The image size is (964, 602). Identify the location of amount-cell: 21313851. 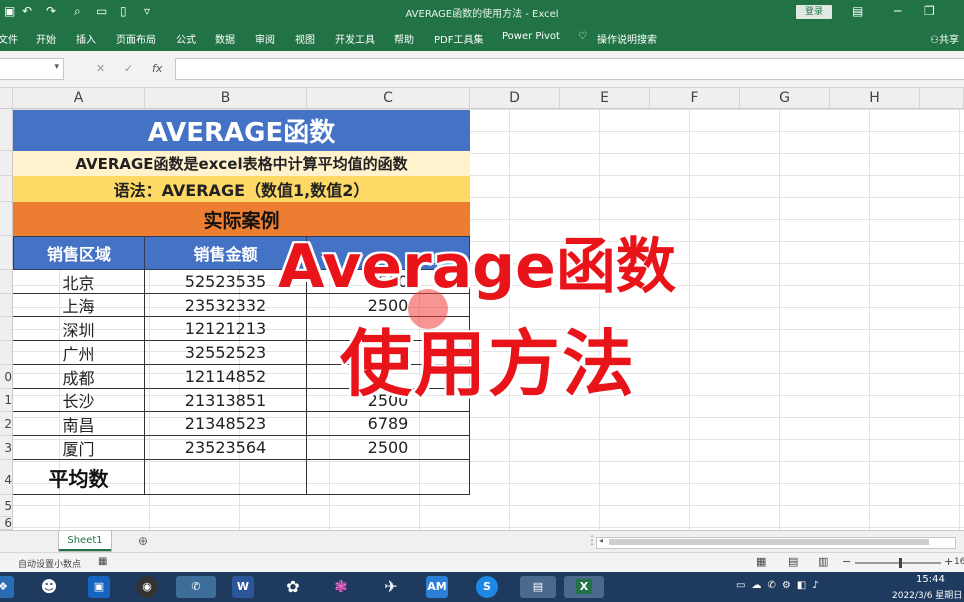
(225, 400).